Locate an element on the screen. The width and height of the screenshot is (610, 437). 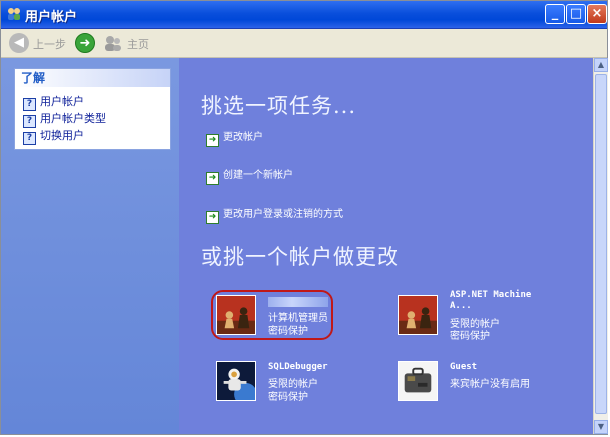
task-label: 更改帐户 is located at coordinates (243, 137).